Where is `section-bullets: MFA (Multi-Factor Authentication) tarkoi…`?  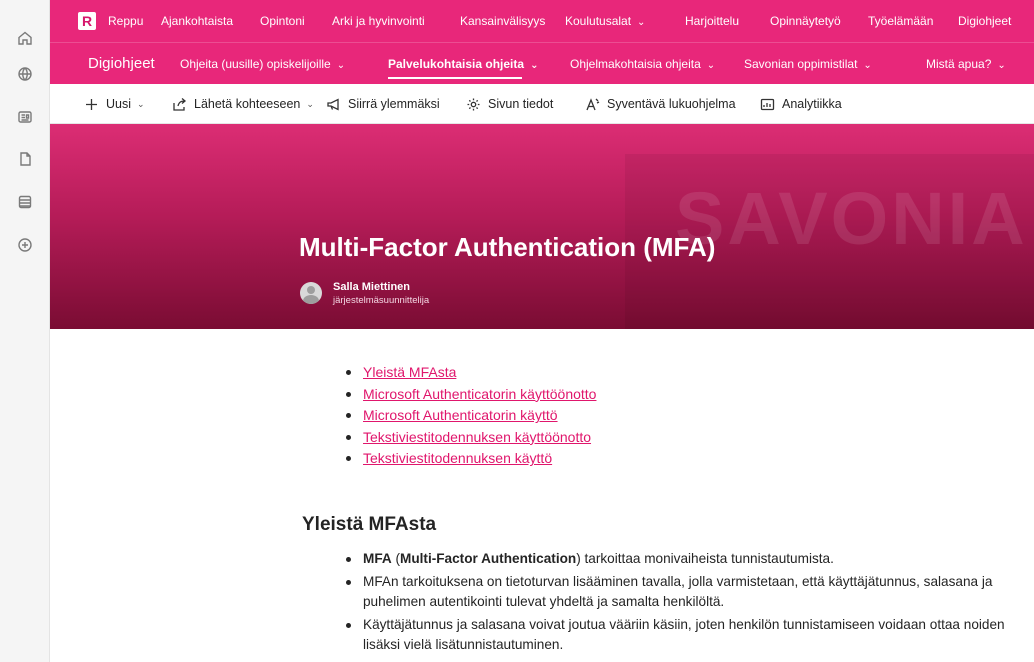
section-bullets: MFA (Multi-Factor Authentication) tarkoi… is located at coordinates (688, 603).